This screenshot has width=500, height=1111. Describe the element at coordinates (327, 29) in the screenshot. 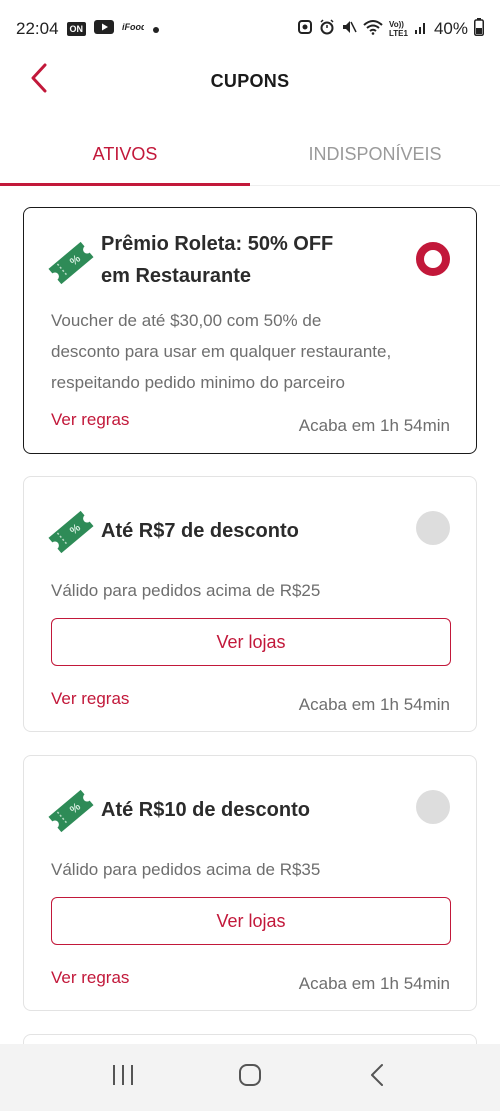

I see `alarm-icon` at that location.